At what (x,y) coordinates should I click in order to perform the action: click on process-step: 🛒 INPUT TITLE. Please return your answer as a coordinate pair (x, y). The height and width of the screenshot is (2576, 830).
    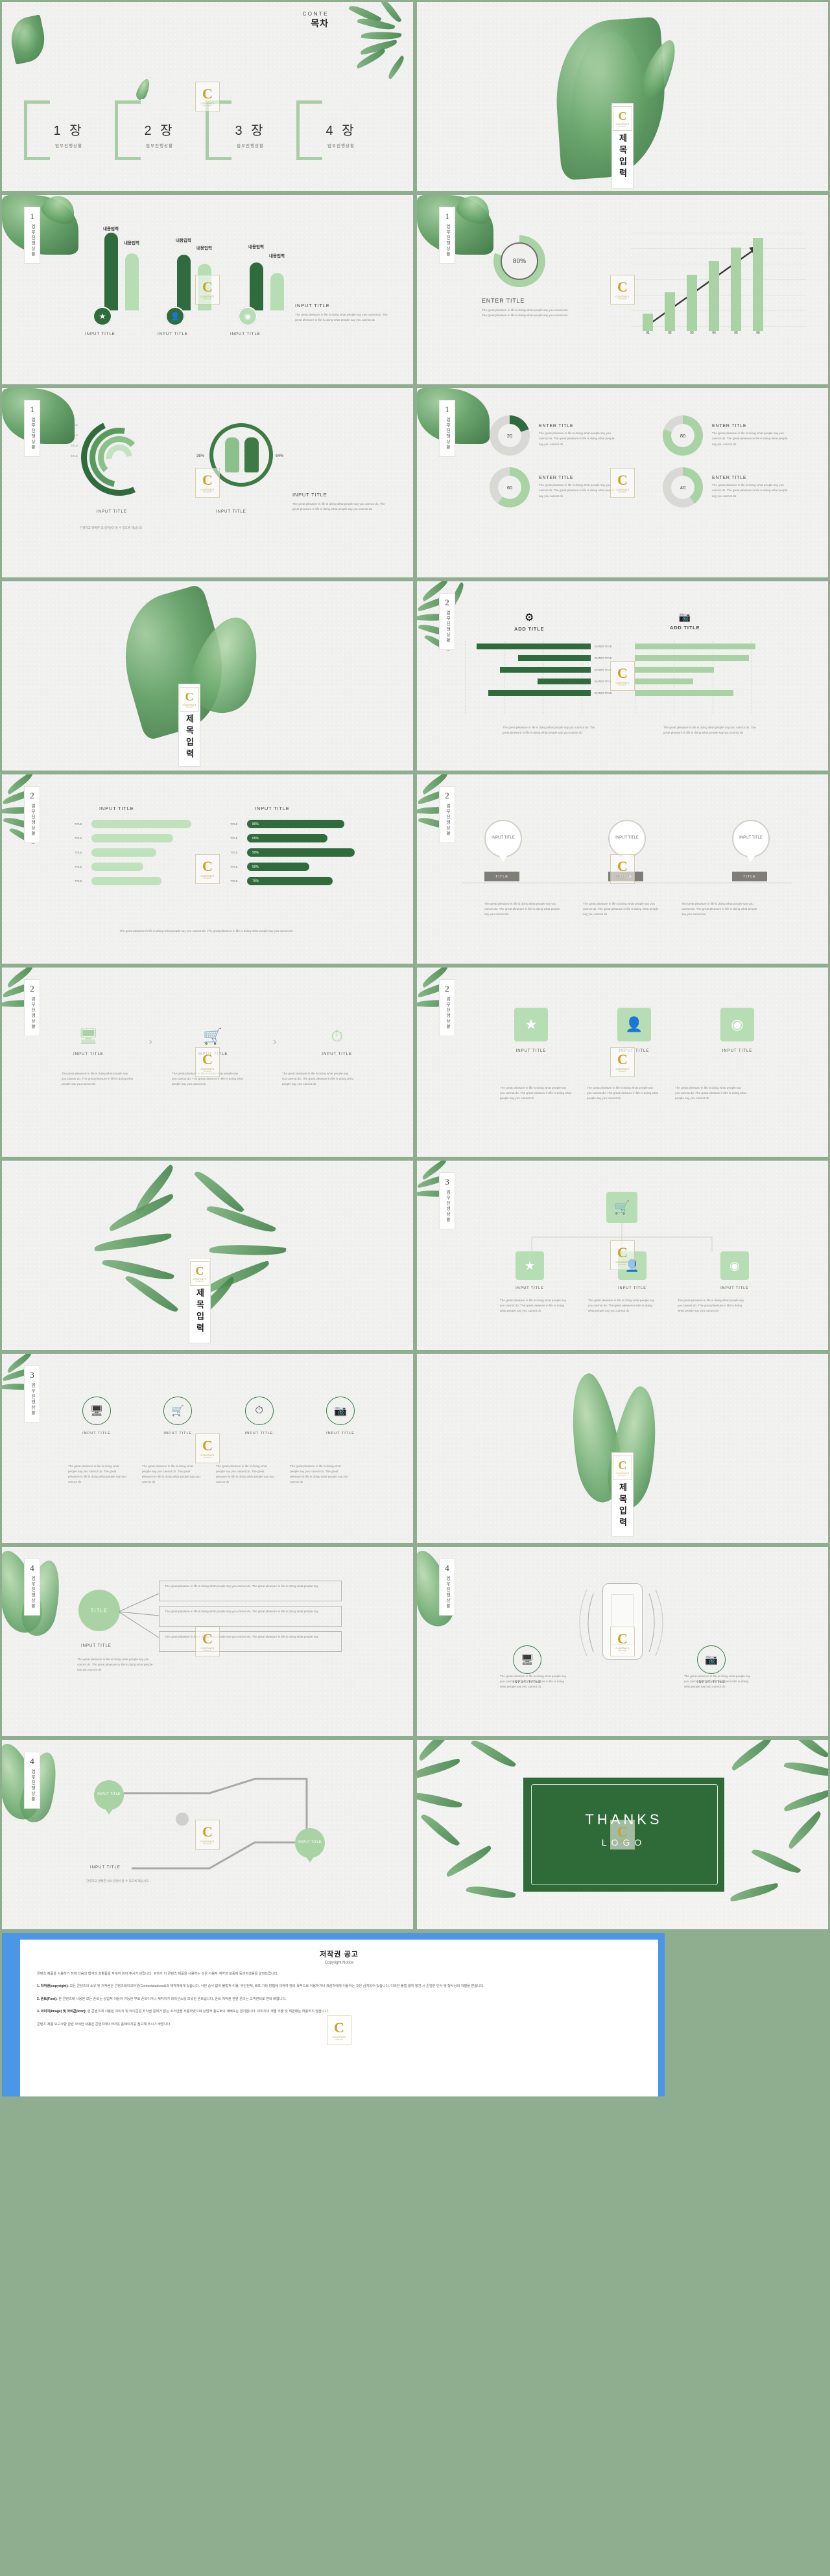
    Looking at the image, I should click on (213, 1041).